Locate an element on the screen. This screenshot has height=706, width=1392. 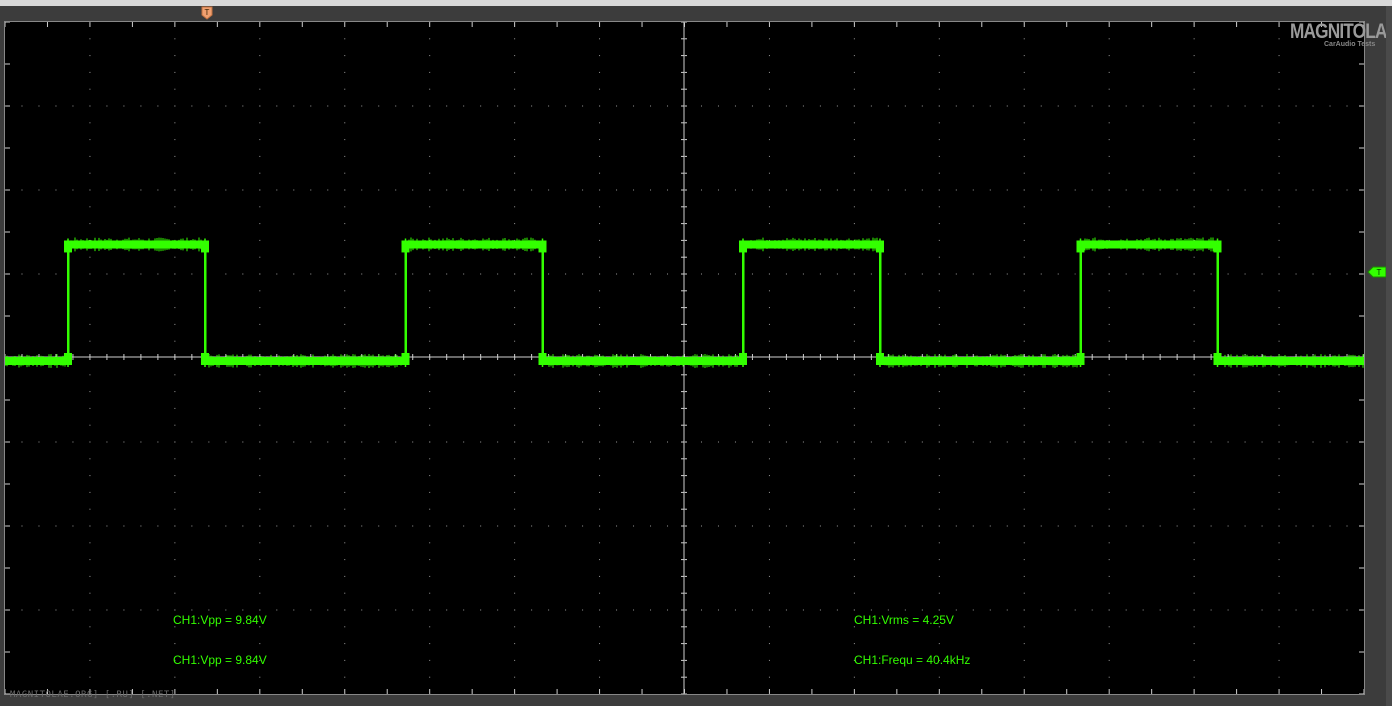
trigger-position-marker: T is located at coordinates (207, 13).